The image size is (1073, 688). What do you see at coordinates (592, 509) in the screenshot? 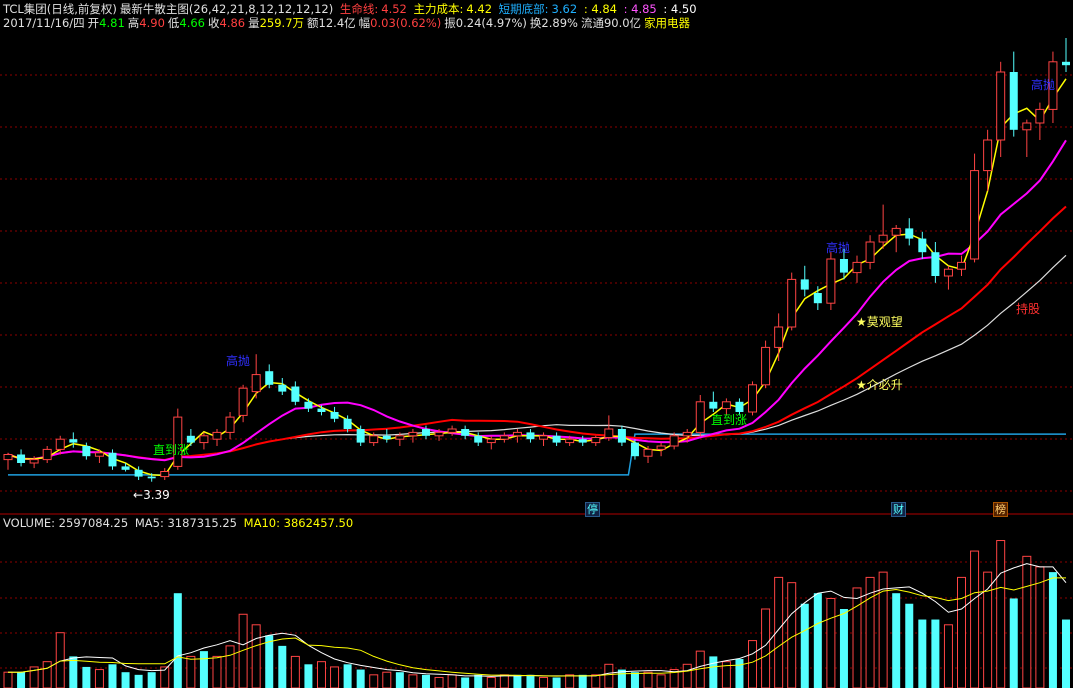
I see `tag-ting: 停` at bounding box center [592, 509].